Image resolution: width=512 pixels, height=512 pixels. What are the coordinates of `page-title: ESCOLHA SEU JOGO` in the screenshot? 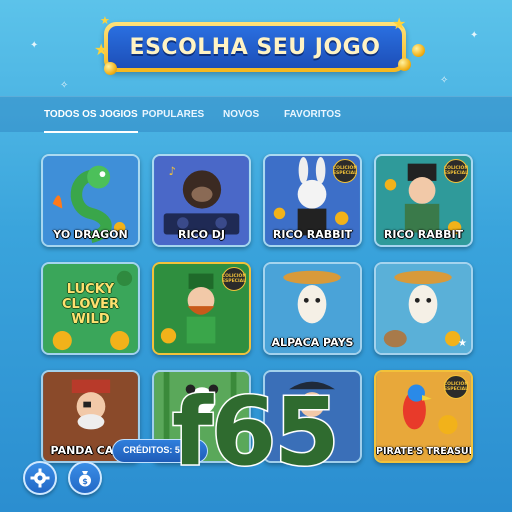 It's located at (255, 47).